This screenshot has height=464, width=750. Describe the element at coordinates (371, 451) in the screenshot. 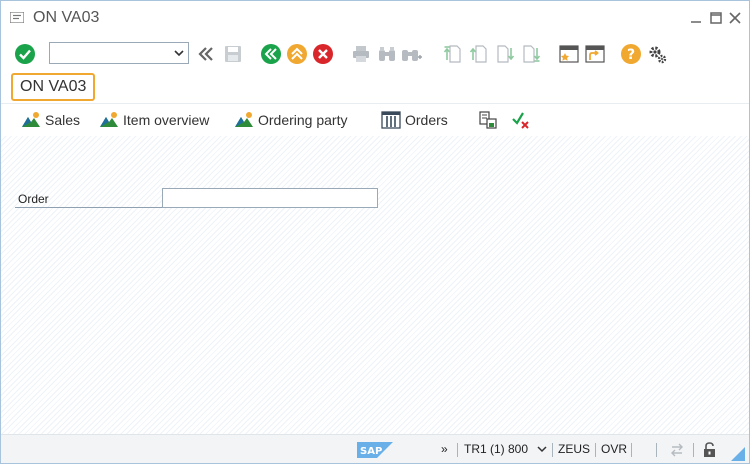

I see `svg-text: SAP` at that location.